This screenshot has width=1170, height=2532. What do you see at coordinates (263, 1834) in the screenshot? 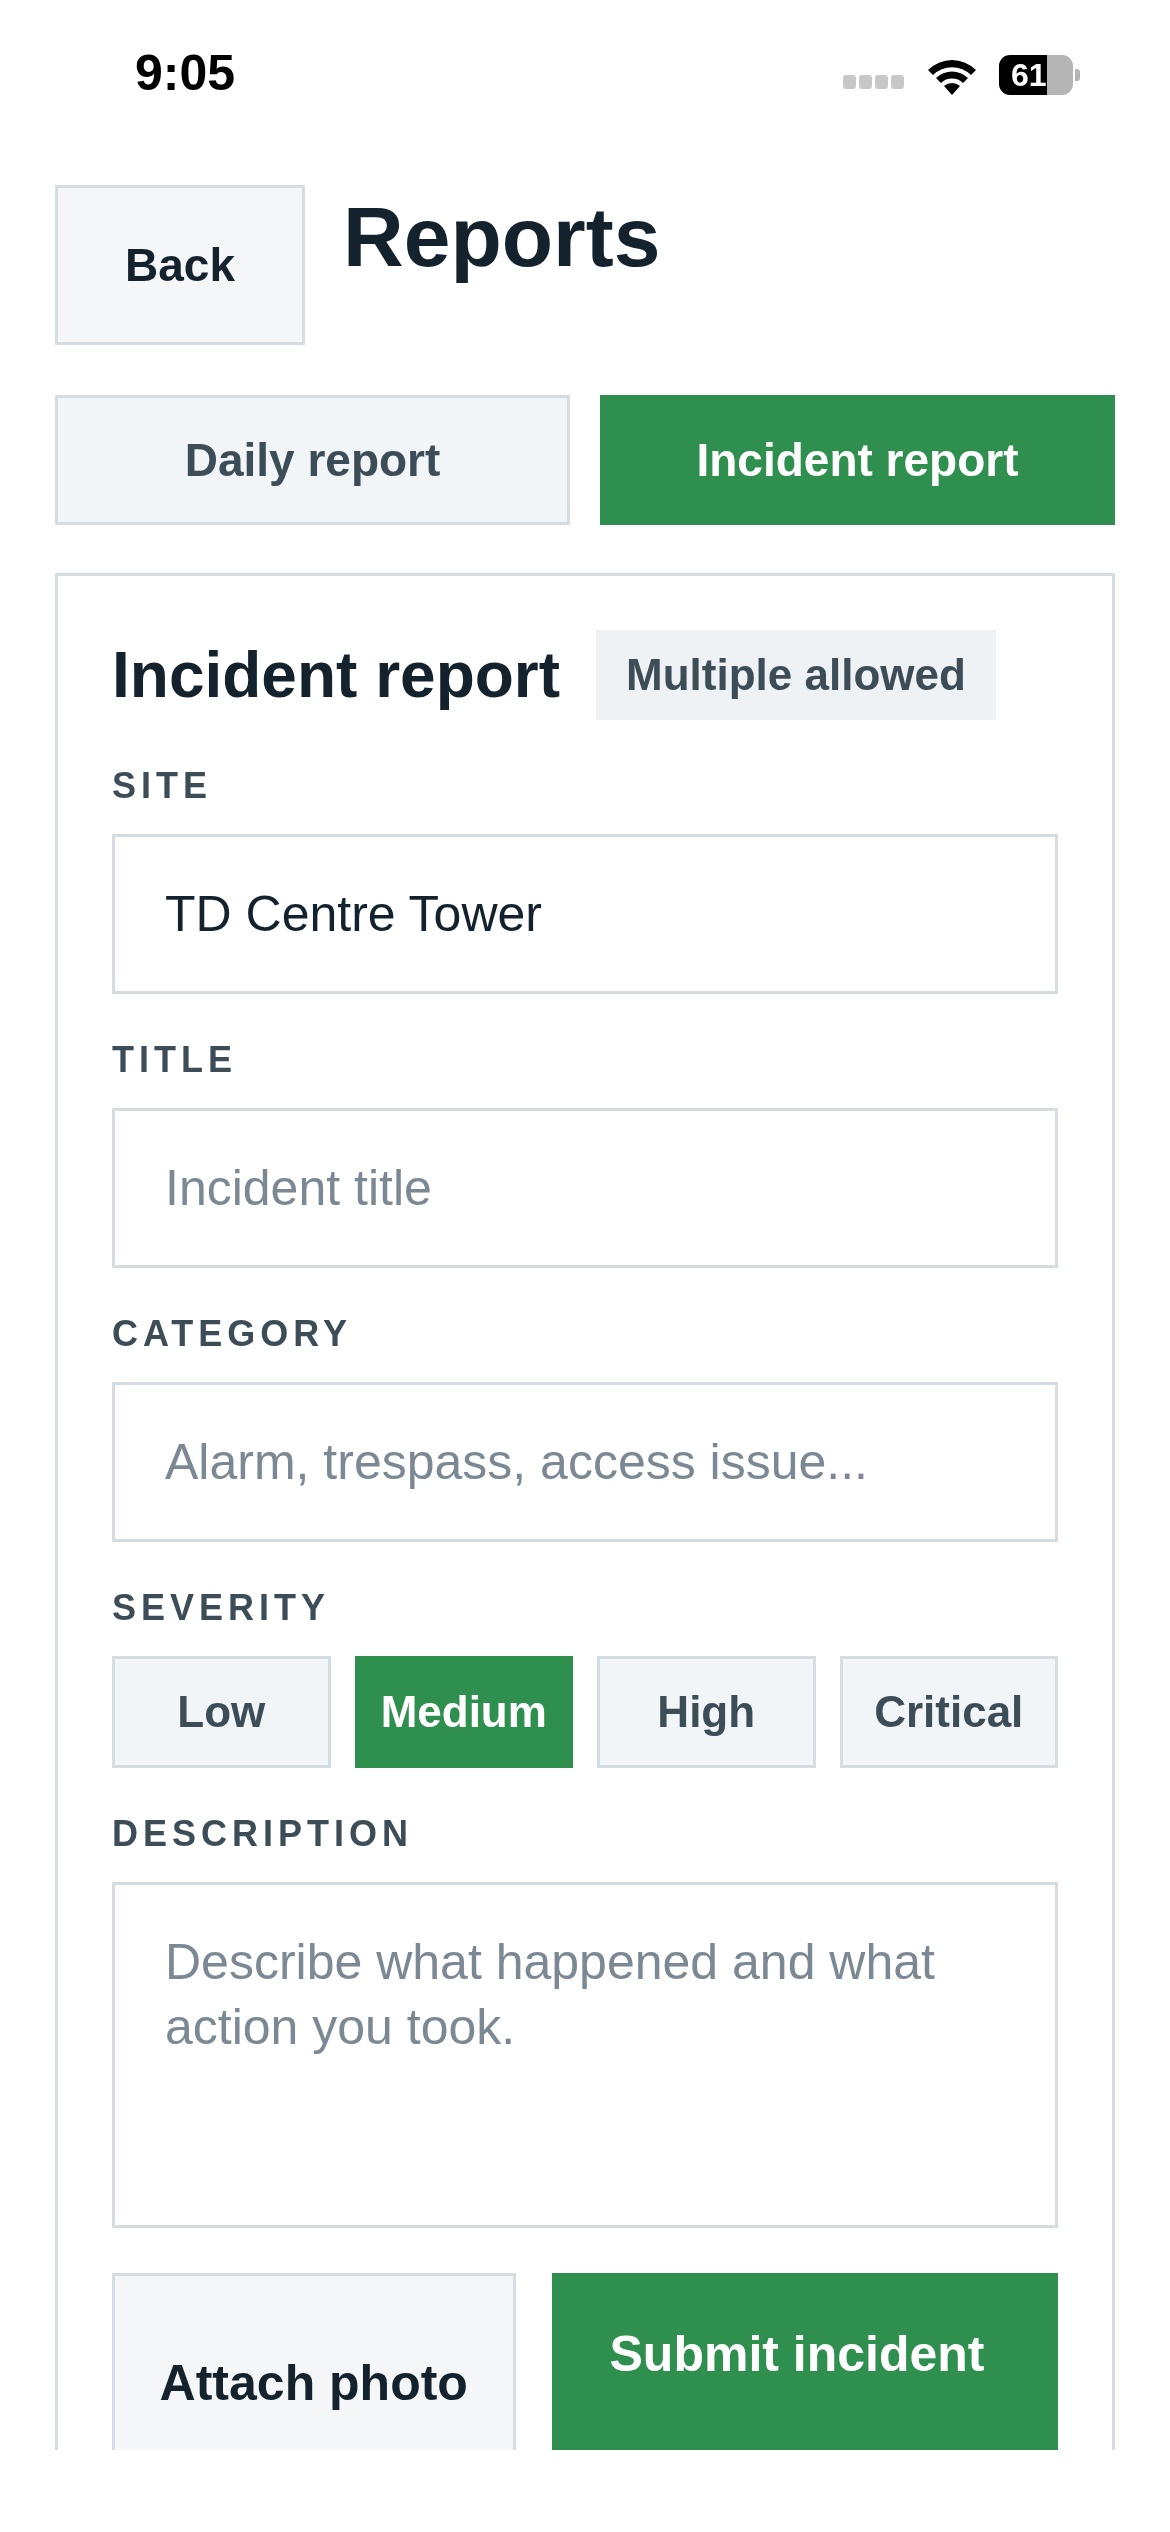
I see `field-label: DESCRIPTION` at bounding box center [263, 1834].